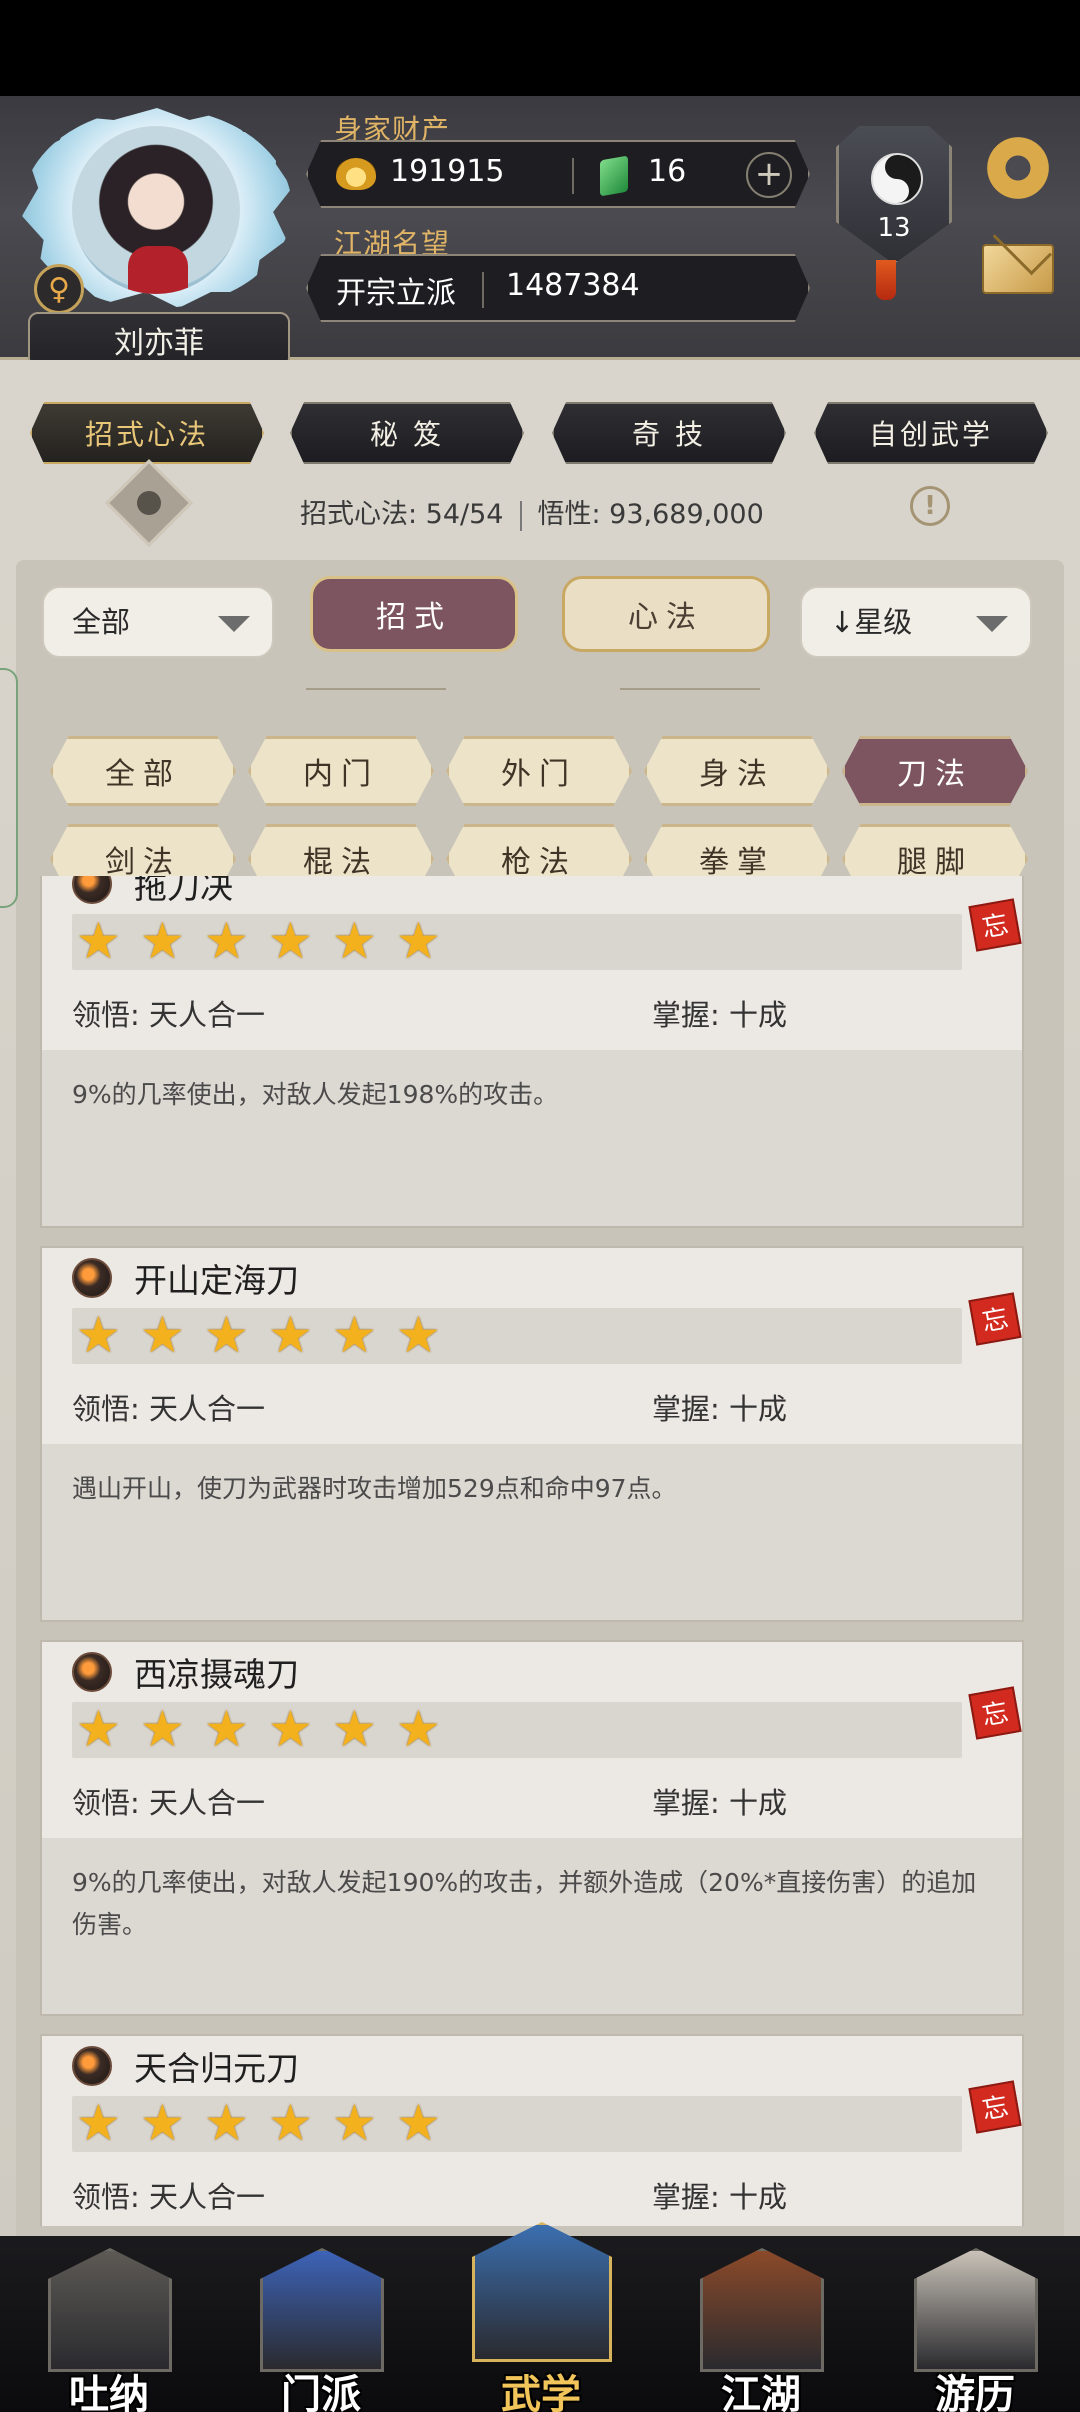 Image resolution: width=1080 pixels, height=2412 pixels. Describe the element at coordinates (101, 622) in the screenshot. I see `scope-dropdown-value: 全部` at that location.